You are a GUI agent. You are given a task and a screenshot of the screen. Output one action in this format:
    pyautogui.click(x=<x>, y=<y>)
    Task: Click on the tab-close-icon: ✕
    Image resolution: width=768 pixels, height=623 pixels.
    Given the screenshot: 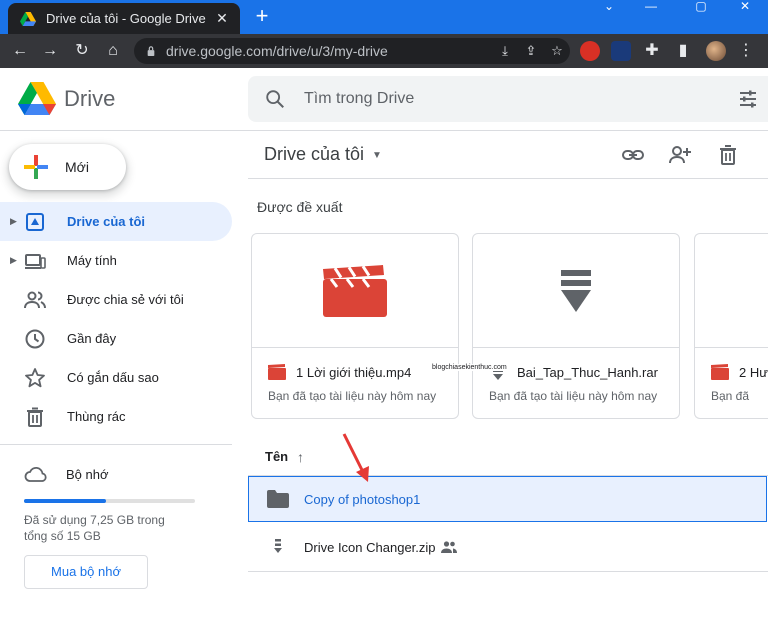 What is the action you would take?
    pyautogui.click(x=222, y=18)
    